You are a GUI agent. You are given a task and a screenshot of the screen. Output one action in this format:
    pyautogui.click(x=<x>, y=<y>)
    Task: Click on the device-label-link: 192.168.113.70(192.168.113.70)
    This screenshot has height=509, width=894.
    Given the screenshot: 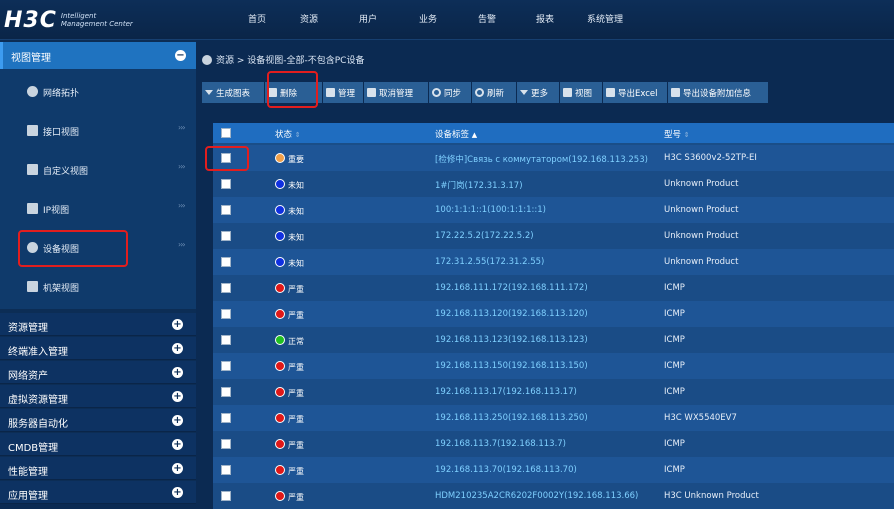 What is the action you would take?
    pyautogui.click(x=506, y=470)
    